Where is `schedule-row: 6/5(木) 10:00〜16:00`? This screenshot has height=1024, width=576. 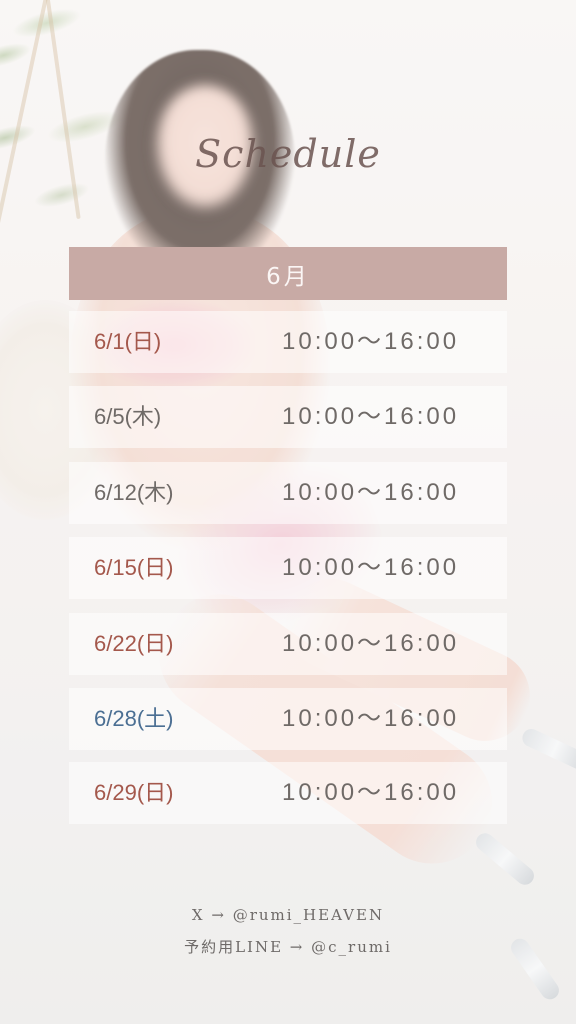
schedule-row: 6/5(木) 10:00〜16:00 is located at coordinates (288, 417).